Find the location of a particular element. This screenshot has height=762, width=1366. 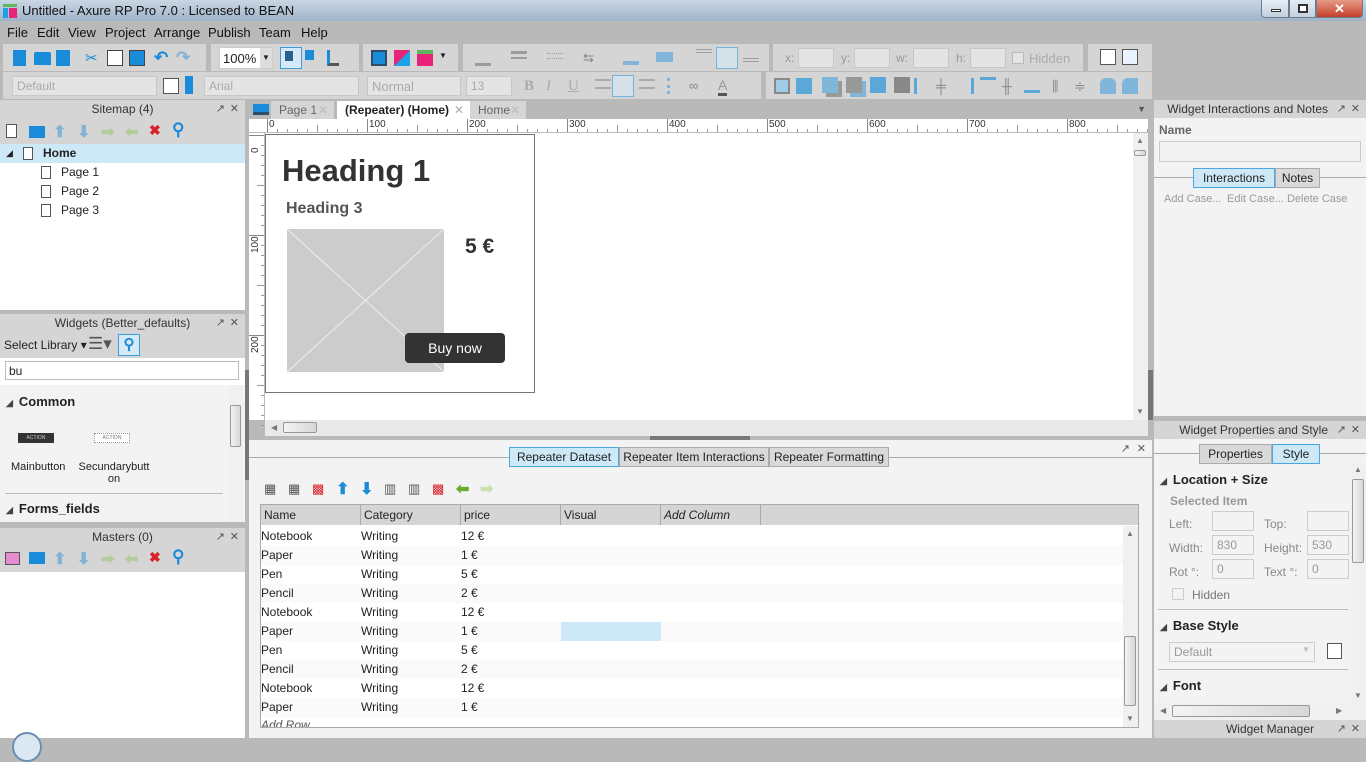

distribute-horizontal-icon: ⫼ is located at coordinates (1060, 86).